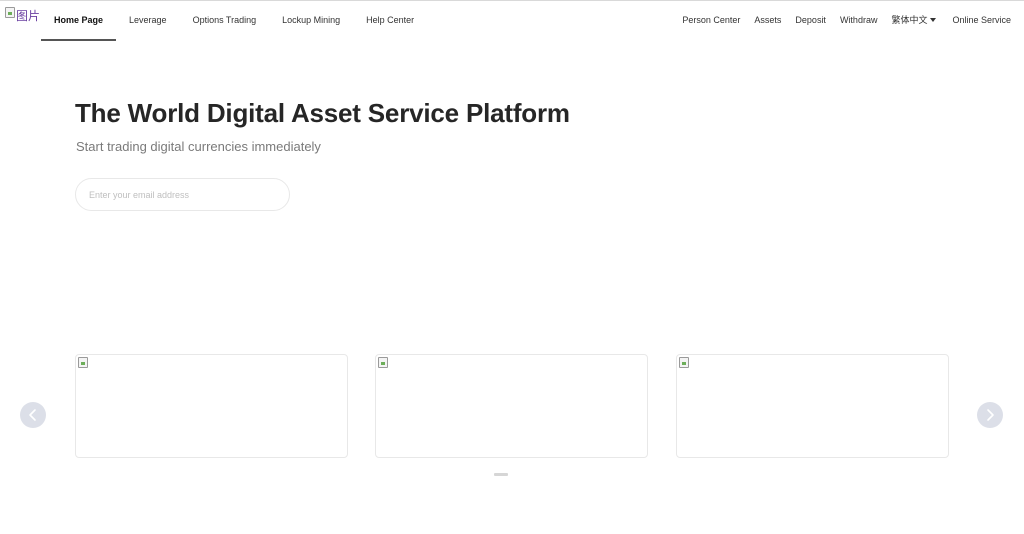  Describe the element at coordinates (909, 20) in the screenshot. I see `language-label: 繁体中文` at that location.